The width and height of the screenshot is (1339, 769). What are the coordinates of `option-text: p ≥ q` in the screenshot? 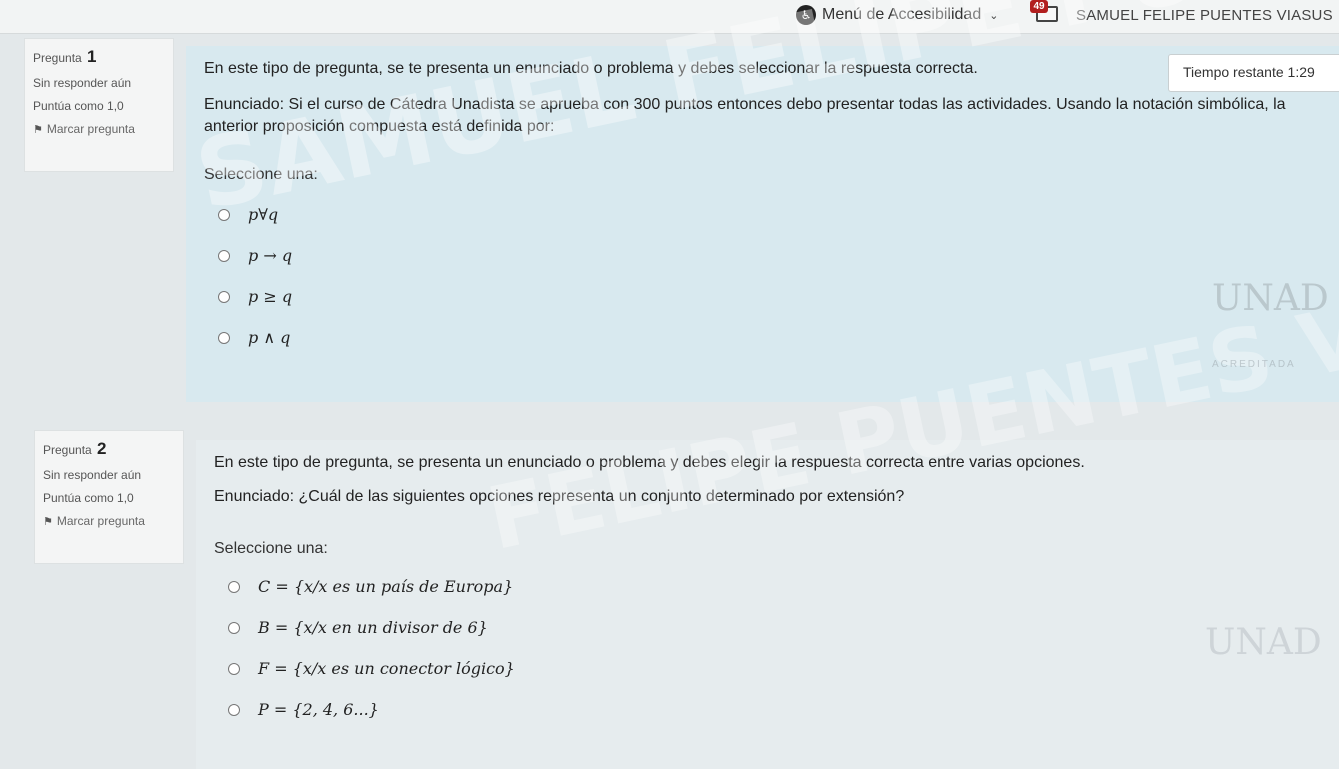 It's located at (270, 296).